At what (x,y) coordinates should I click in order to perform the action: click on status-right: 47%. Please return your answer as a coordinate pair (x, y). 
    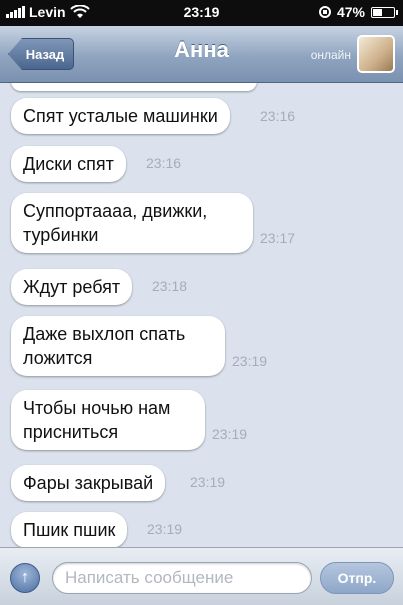
    Looking at the image, I should click on (358, 12).